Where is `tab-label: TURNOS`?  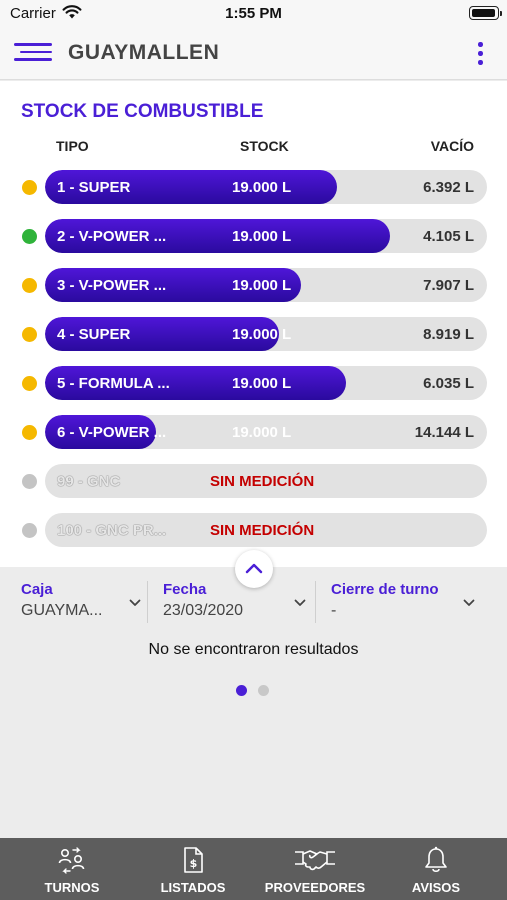 tab-label: TURNOS is located at coordinates (72, 887).